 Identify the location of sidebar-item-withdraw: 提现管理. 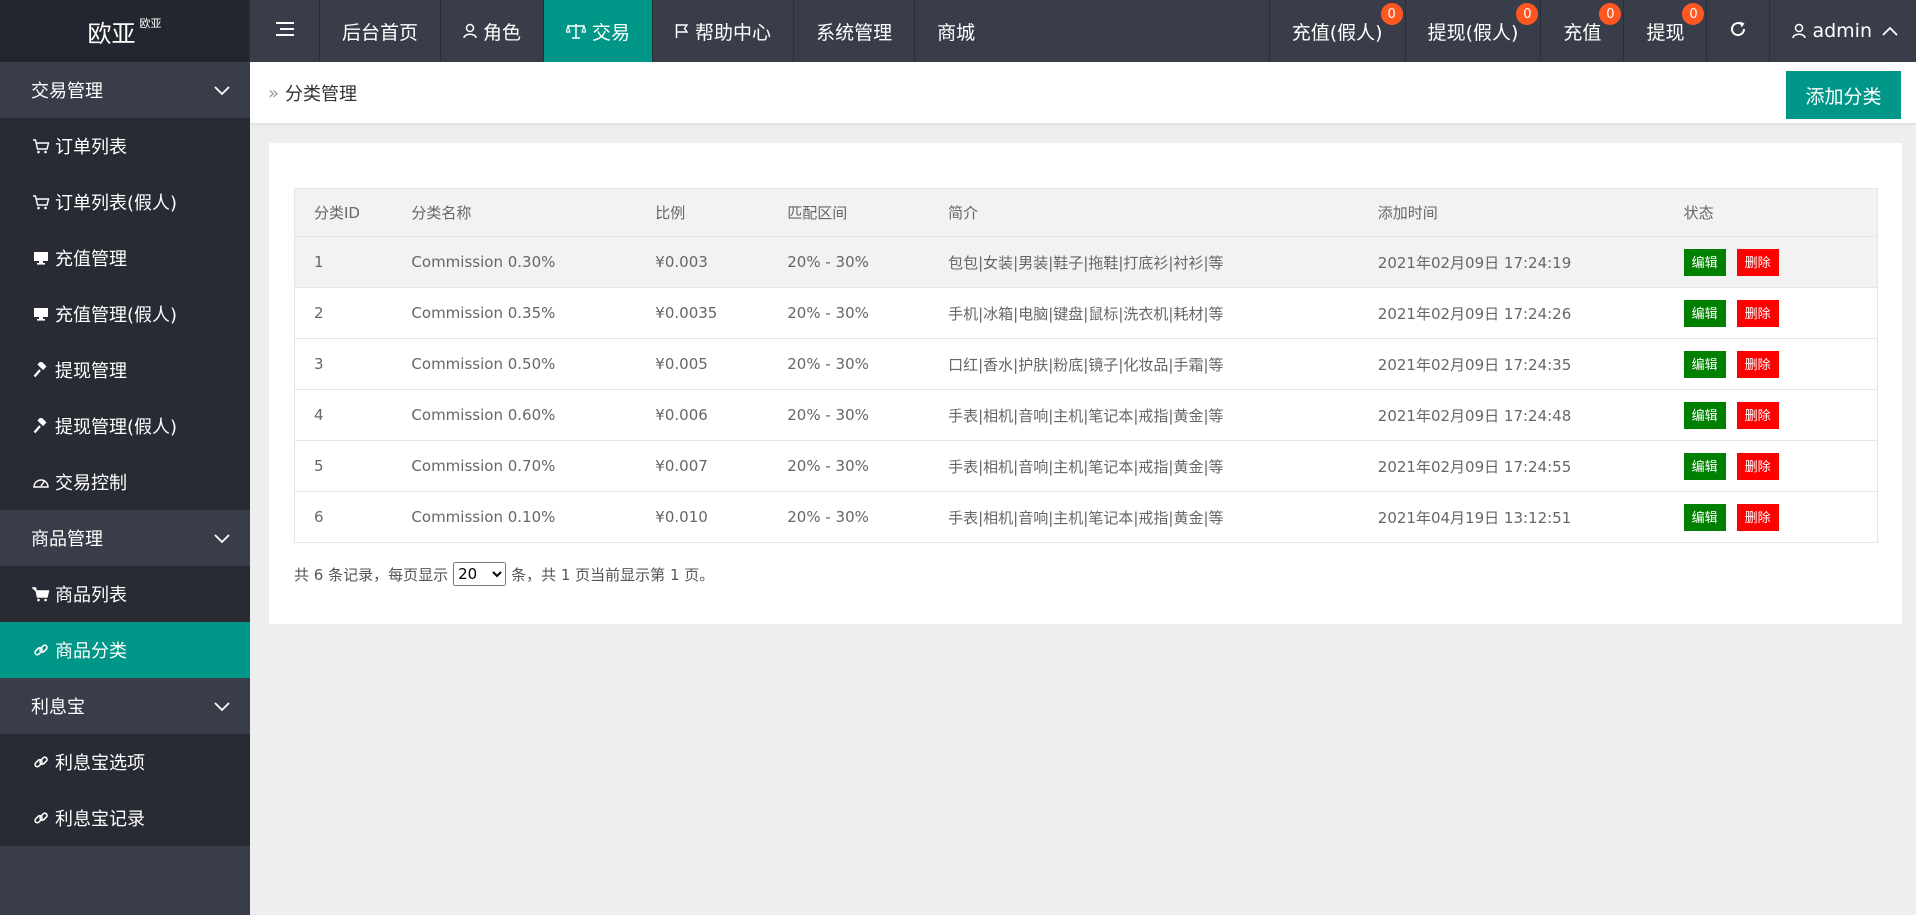
(125, 370).